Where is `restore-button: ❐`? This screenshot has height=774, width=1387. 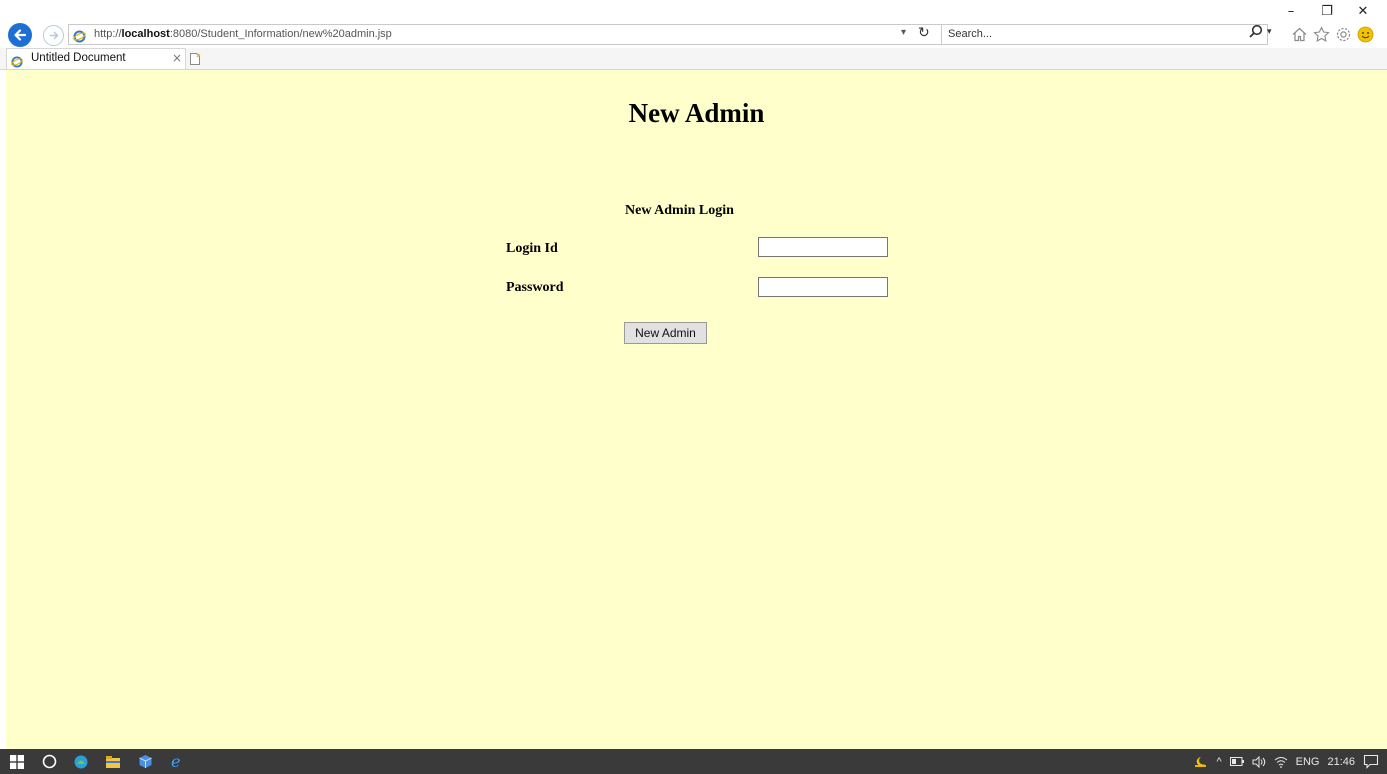
restore-button: ❐ is located at coordinates (1327, 11).